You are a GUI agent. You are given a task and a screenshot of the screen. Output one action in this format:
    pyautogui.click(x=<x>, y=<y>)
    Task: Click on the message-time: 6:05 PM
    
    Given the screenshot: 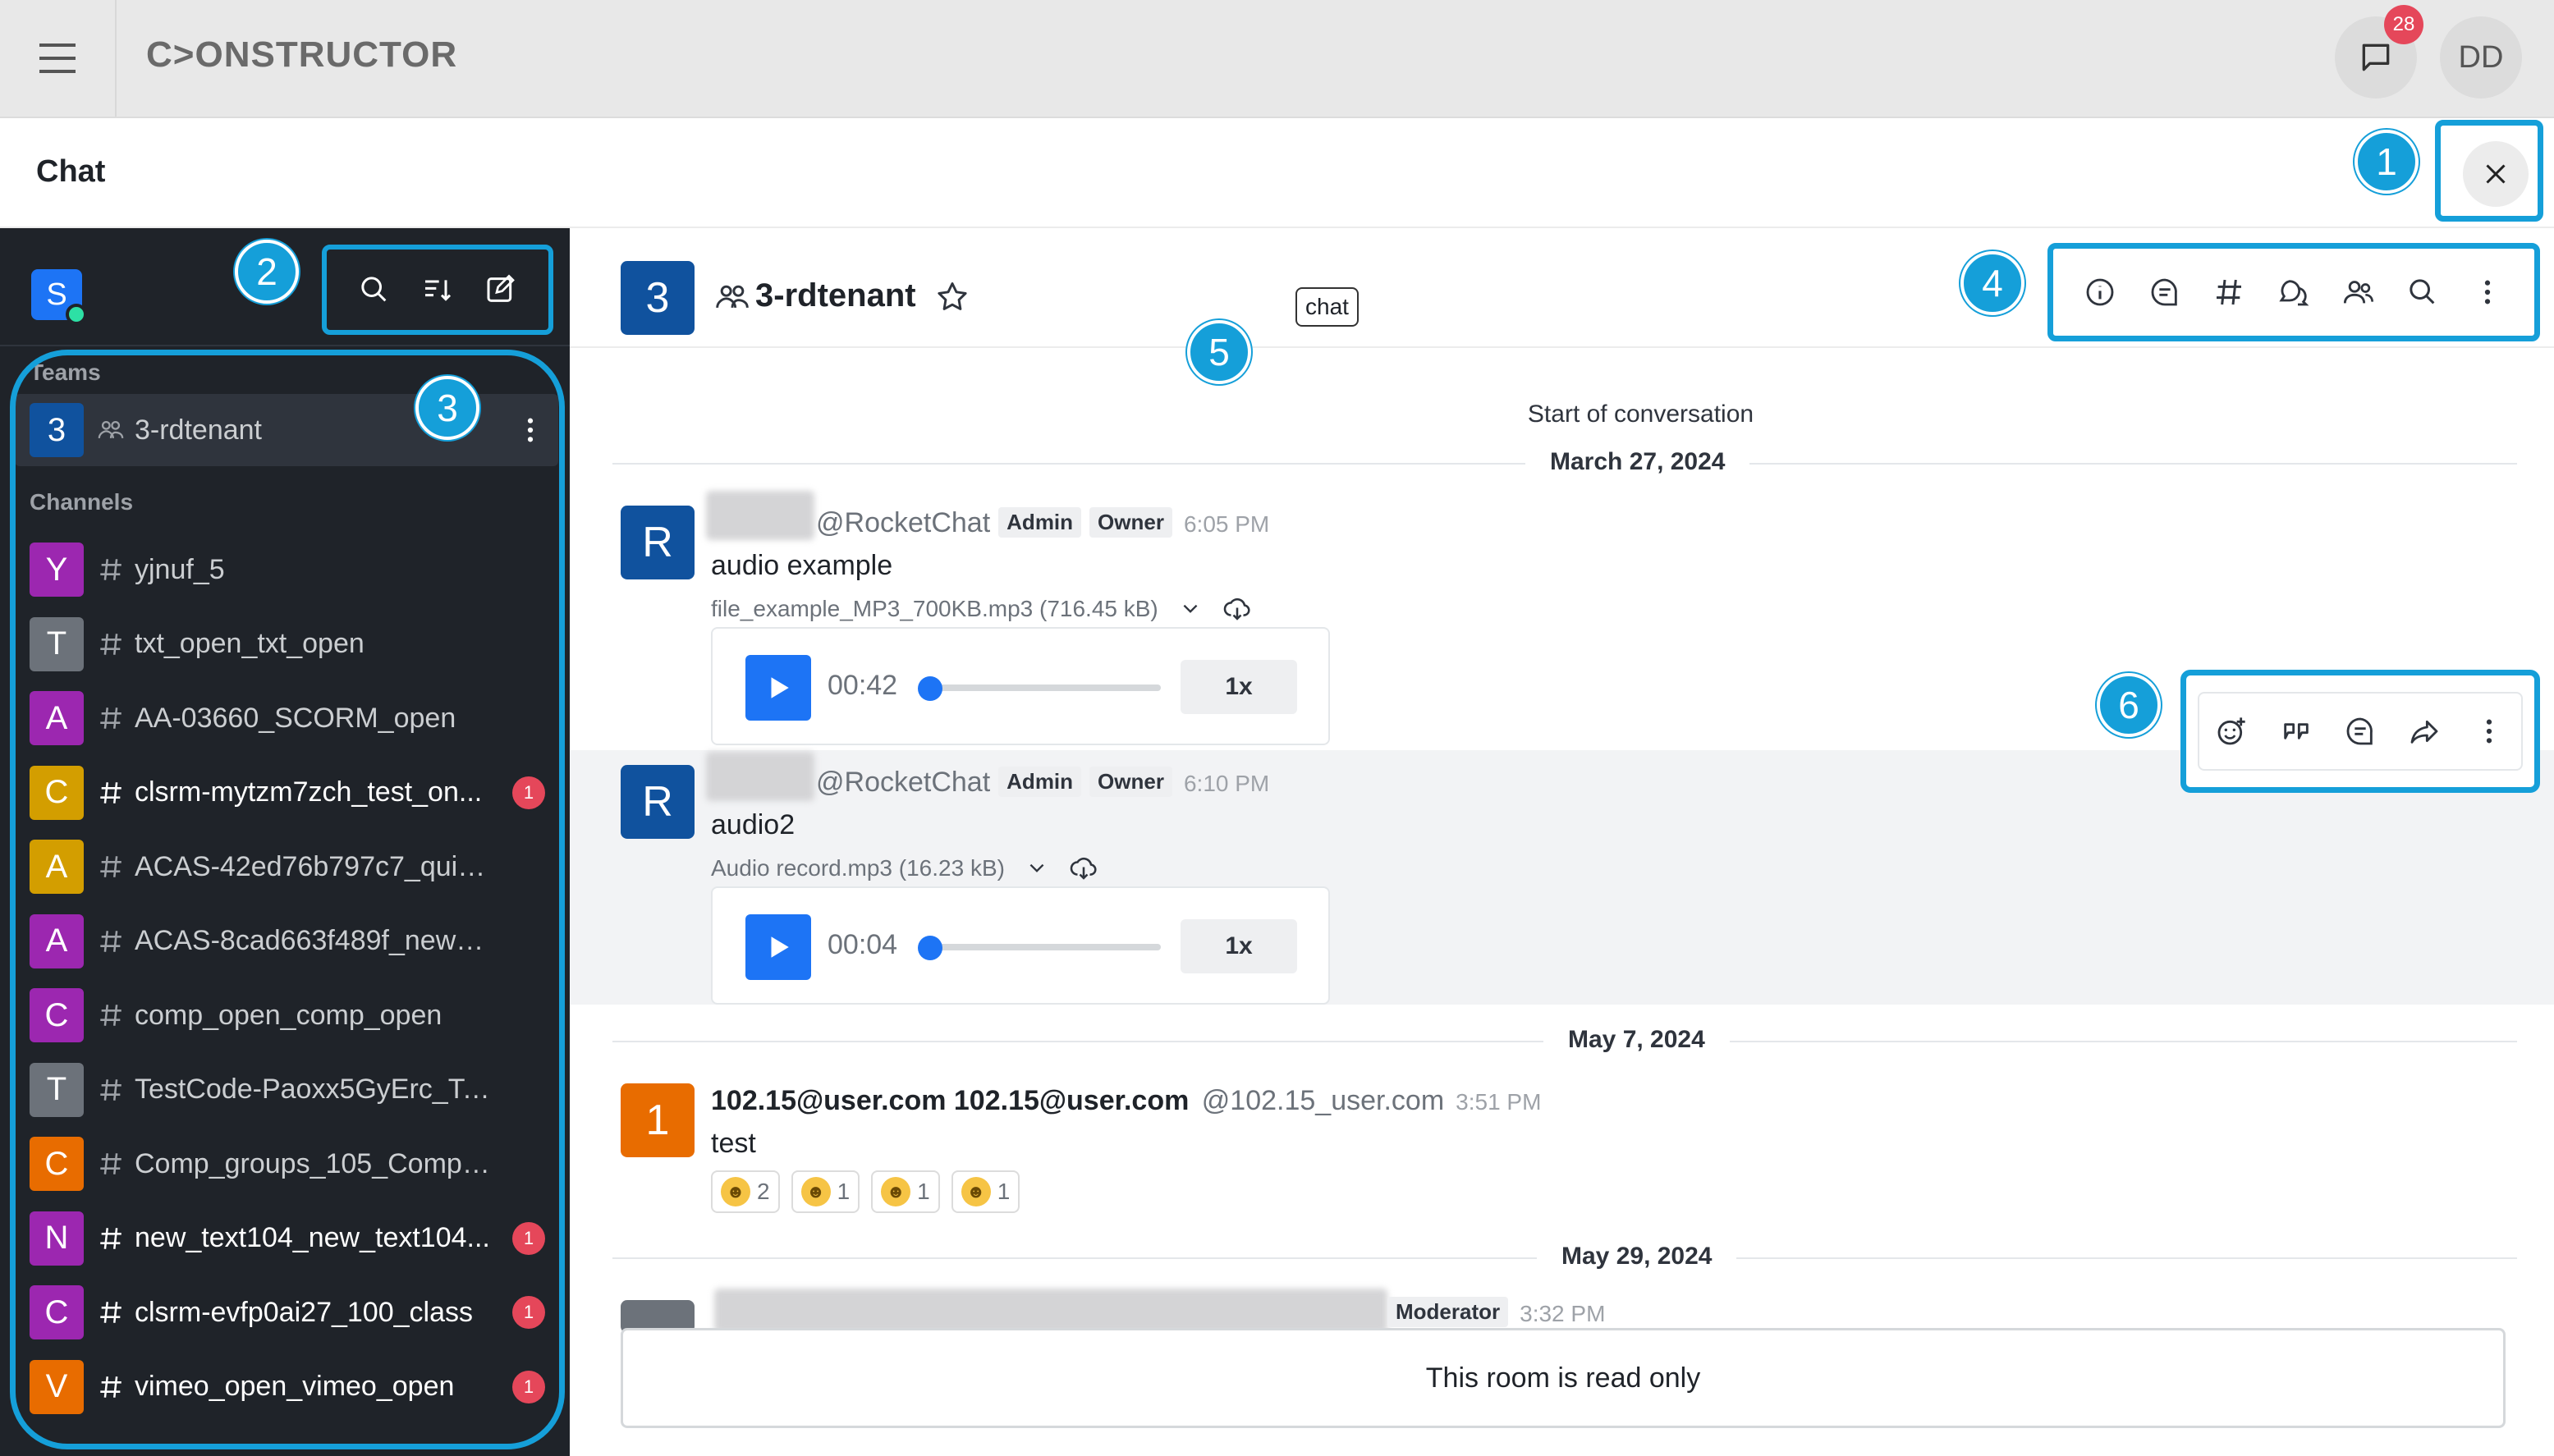 What is the action you would take?
    pyautogui.click(x=1226, y=524)
    